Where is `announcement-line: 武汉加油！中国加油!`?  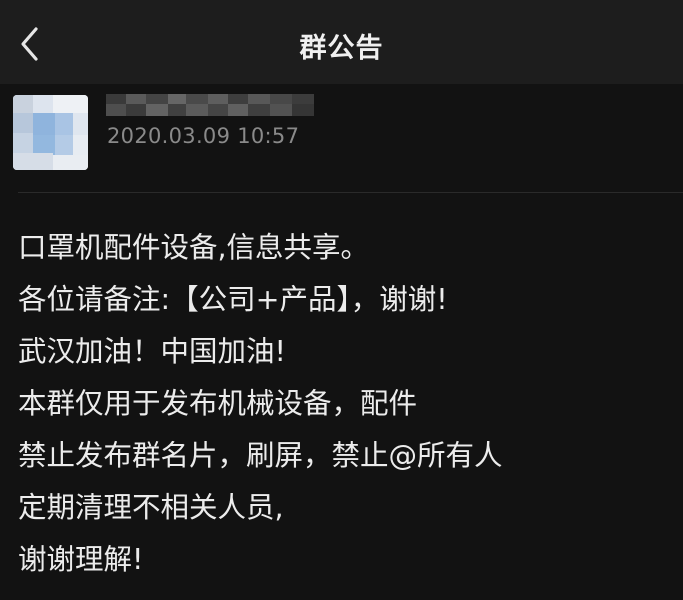 announcement-line: 武汉加油！中国加油! is located at coordinates (152, 351).